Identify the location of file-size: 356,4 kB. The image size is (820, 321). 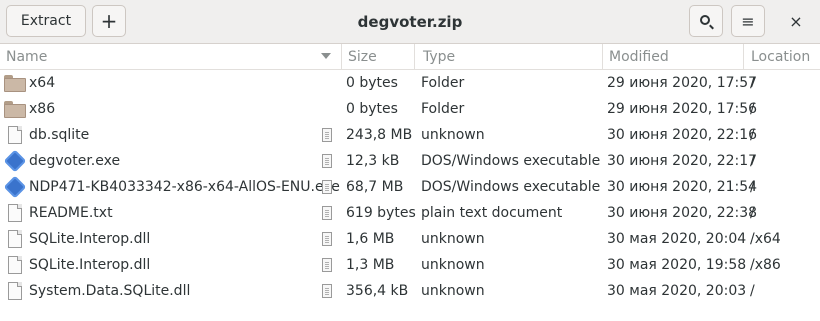
(377, 291).